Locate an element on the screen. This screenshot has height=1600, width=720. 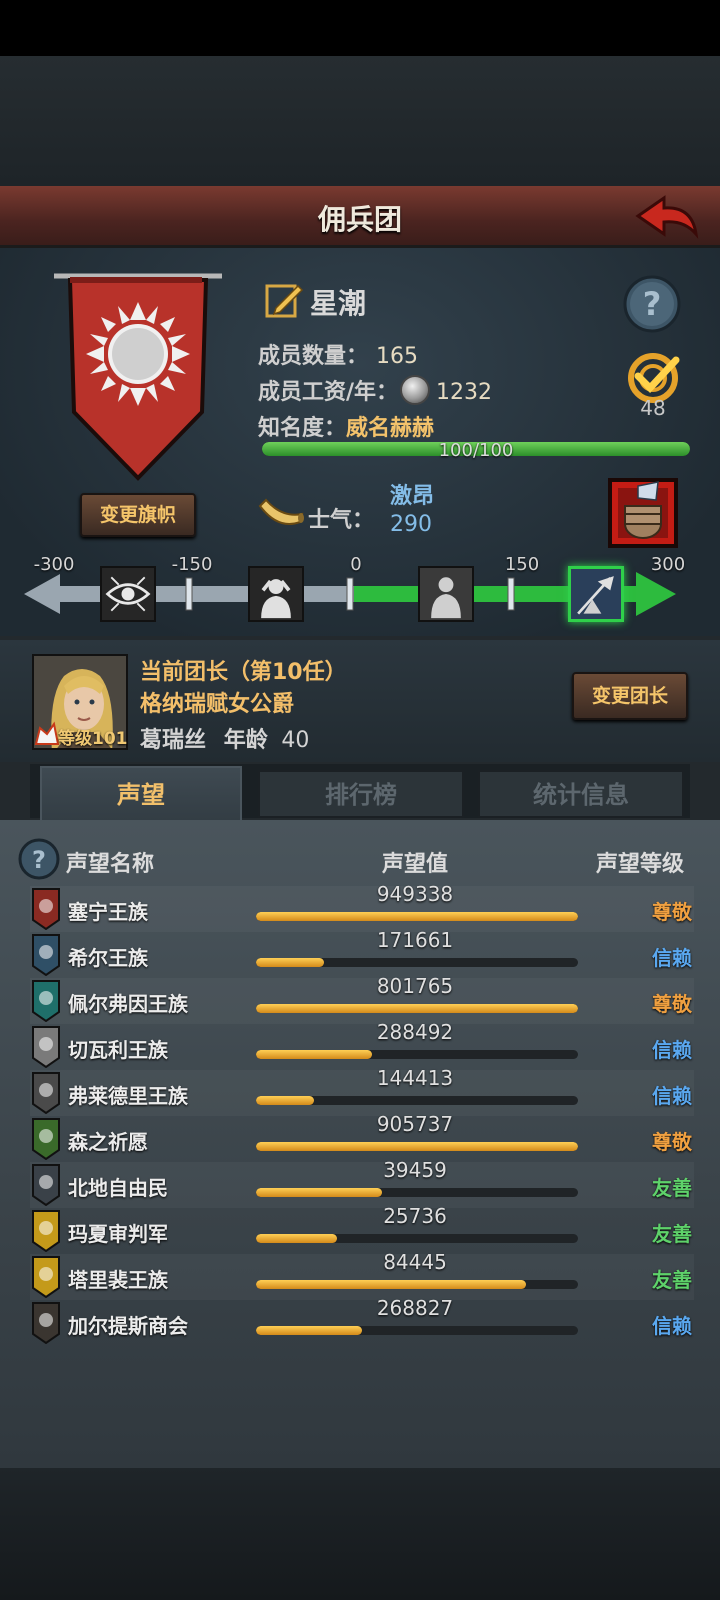
leader-age-label: 年龄 is located at coordinates (245, 740).